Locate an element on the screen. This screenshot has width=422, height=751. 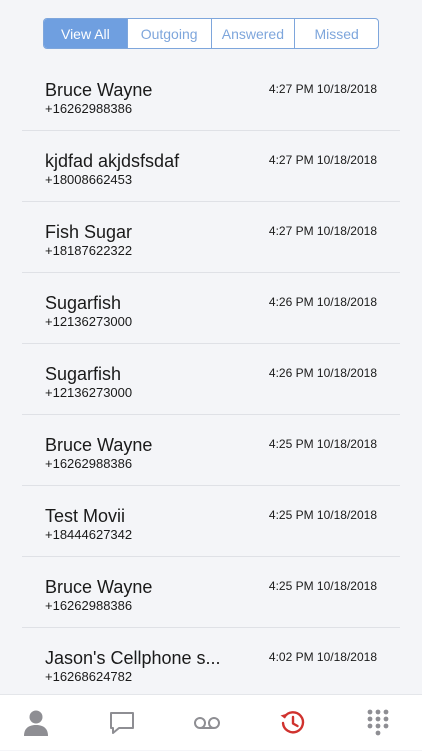
filter-tab-answered: Answered is located at coordinates (252, 33).